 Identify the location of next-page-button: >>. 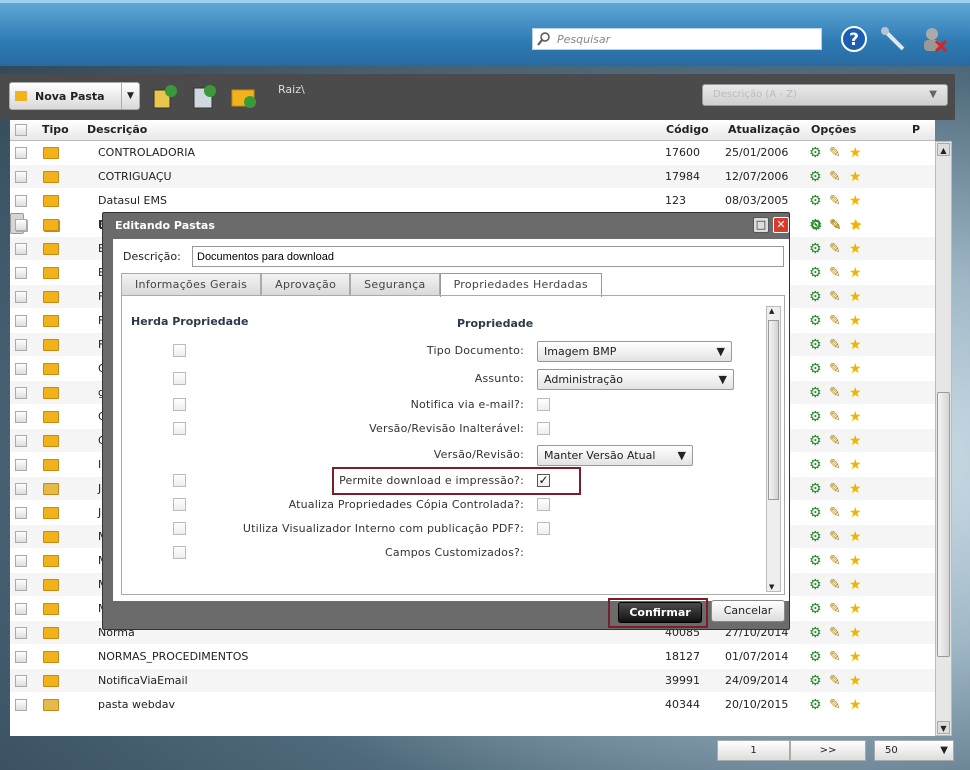
(828, 750).